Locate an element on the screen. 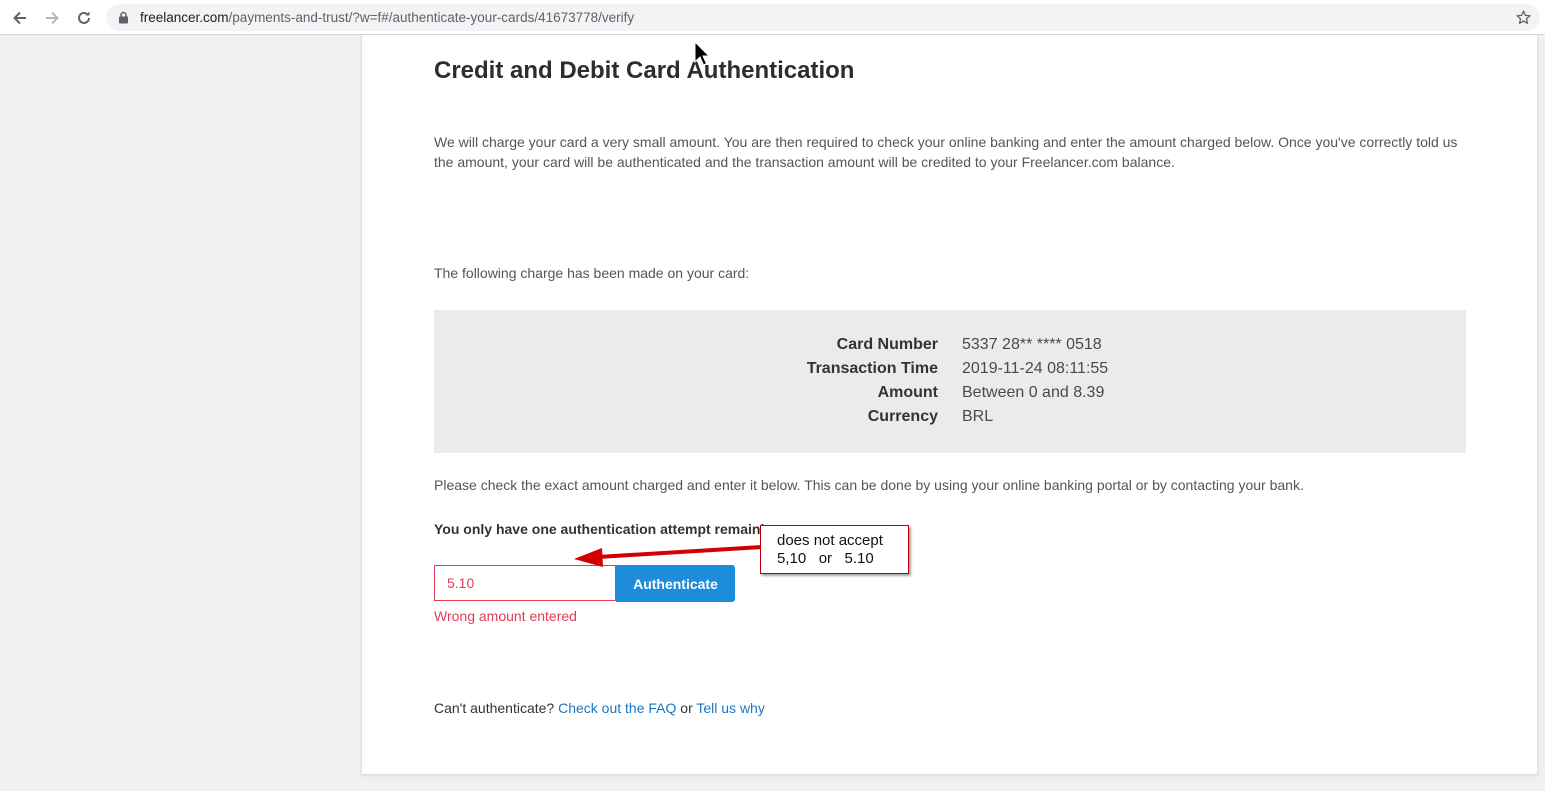 The height and width of the screenshot is (791, 1545). detail-label: Amount is located at coordinates (907, 392).